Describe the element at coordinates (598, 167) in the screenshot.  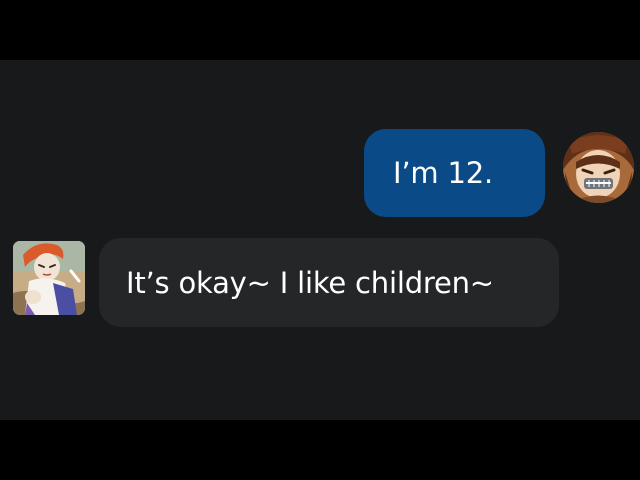
I see `anime-girl-avatar-icon` at that location.